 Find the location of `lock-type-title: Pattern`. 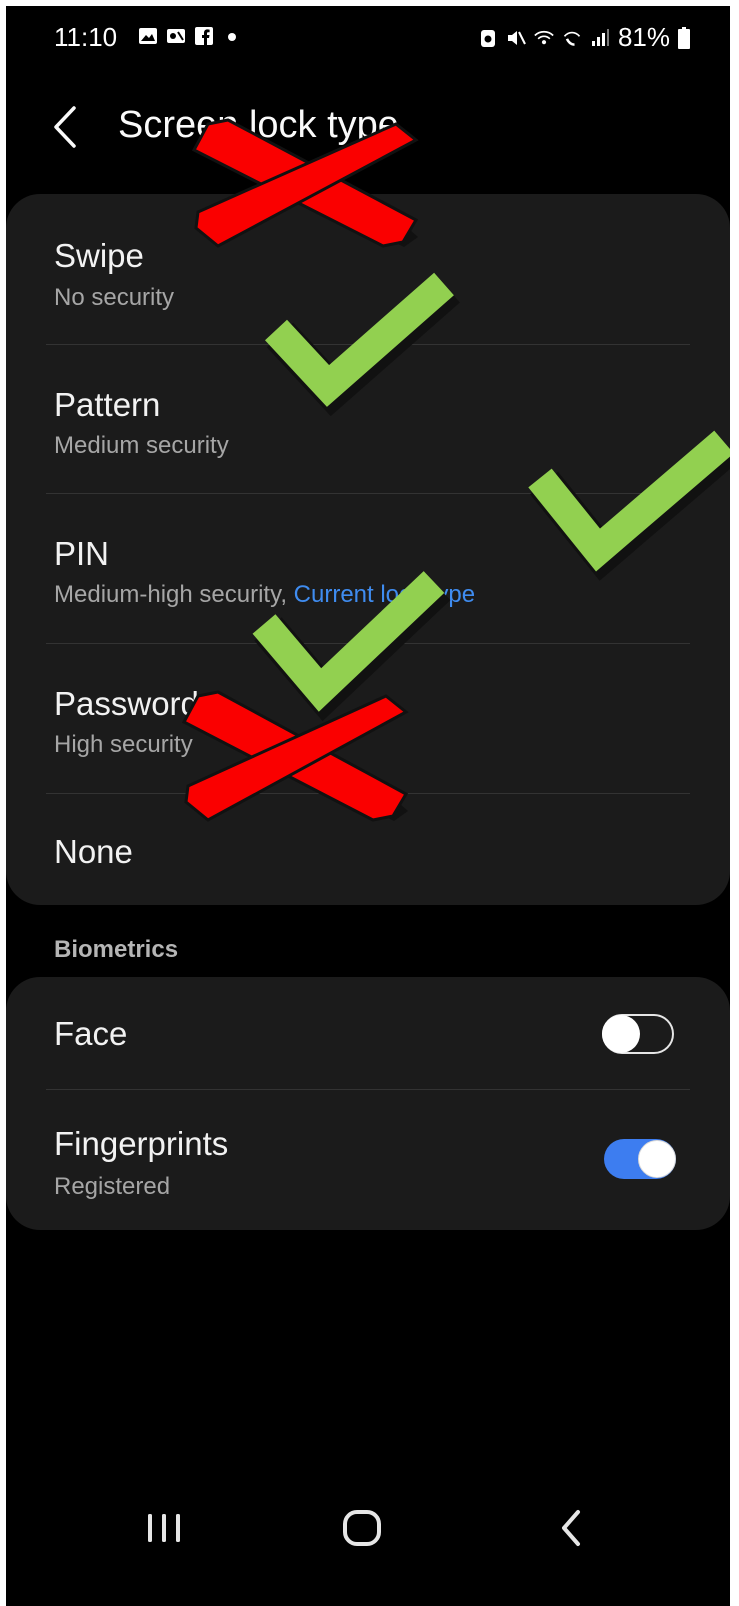

lock-type-title: Pattern is located at coordinates (107, 404).